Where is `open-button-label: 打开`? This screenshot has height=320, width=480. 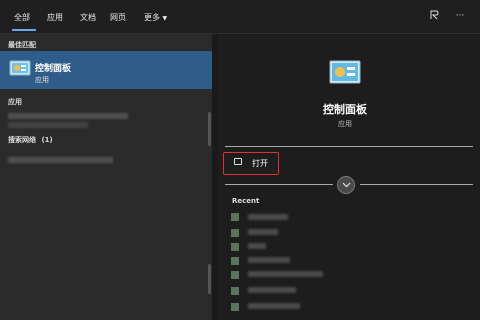 open-button-label: 打开 is located at coordinates (260, 163).